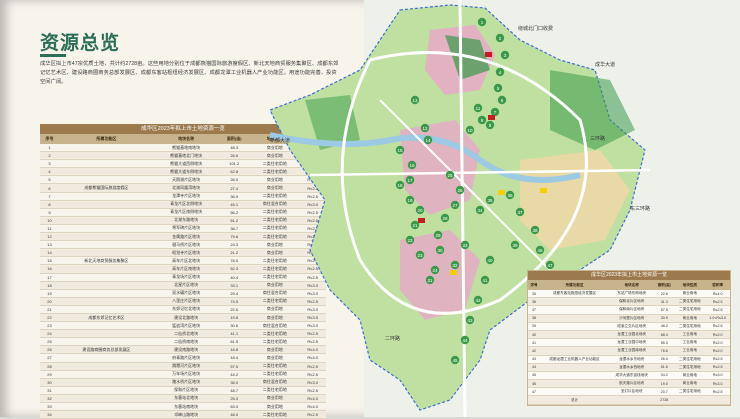 The width and height of the screenshot is (740, 419). What do you see at coordinates (234, 212) in the screenshot?
I see `table-cell: 56.2` at bounding box center [234, 212].